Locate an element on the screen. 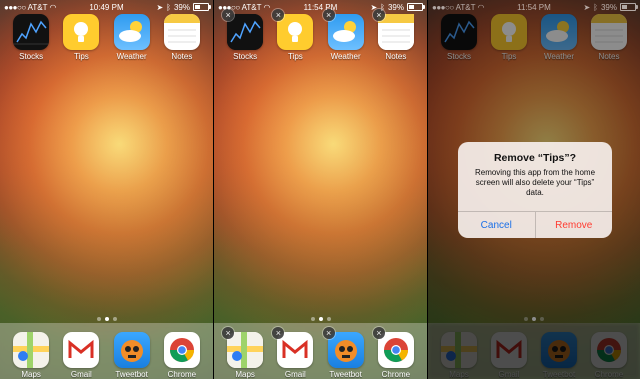 The width and height of the screenshot is (640, 379). app-maps: × Maps is located at coordinates (244, 353).